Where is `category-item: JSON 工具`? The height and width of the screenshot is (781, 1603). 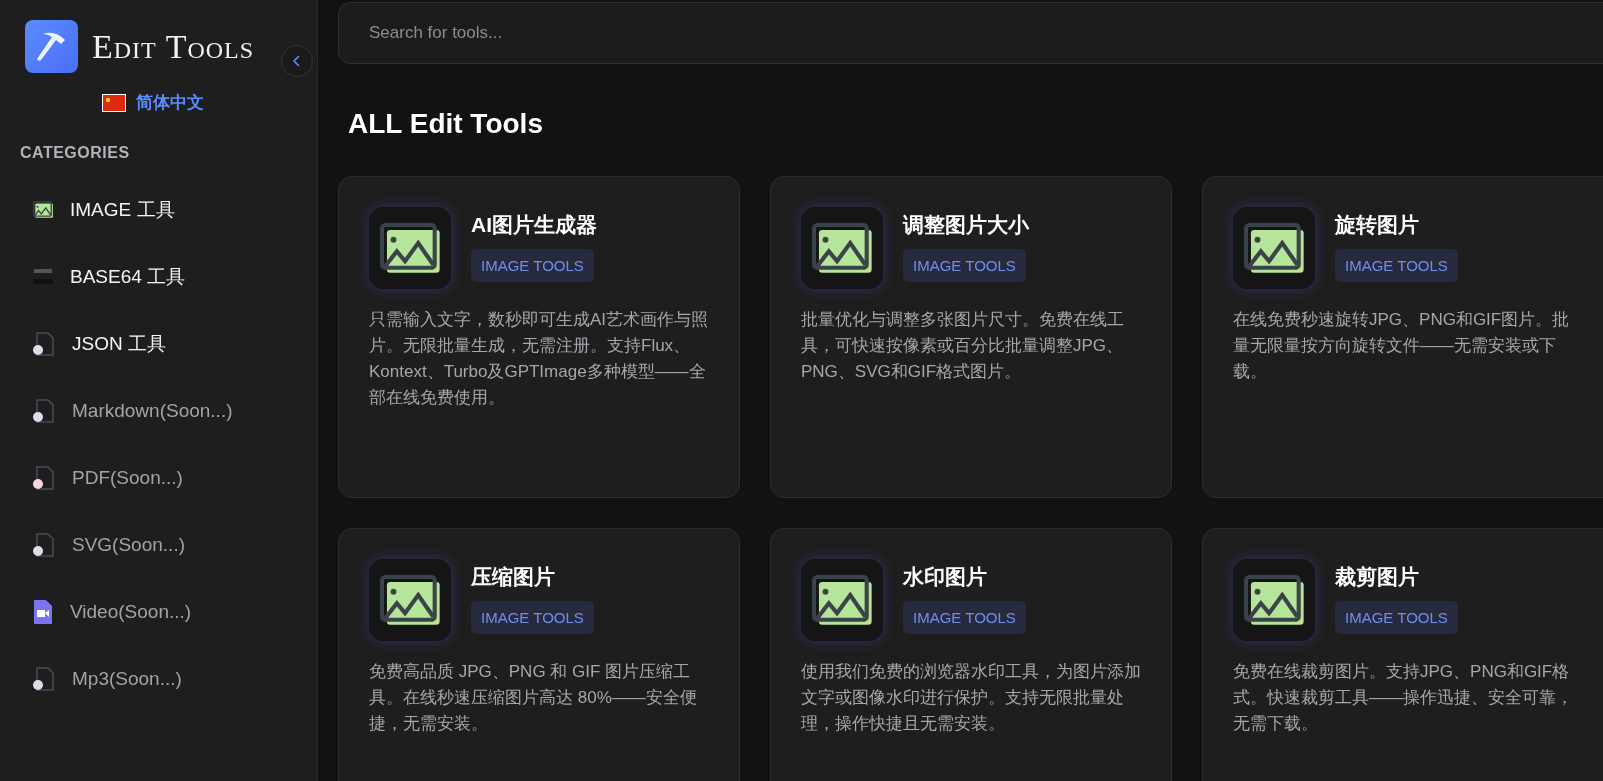 category-item: JSON 工具 is located at coordinates (168, 343).